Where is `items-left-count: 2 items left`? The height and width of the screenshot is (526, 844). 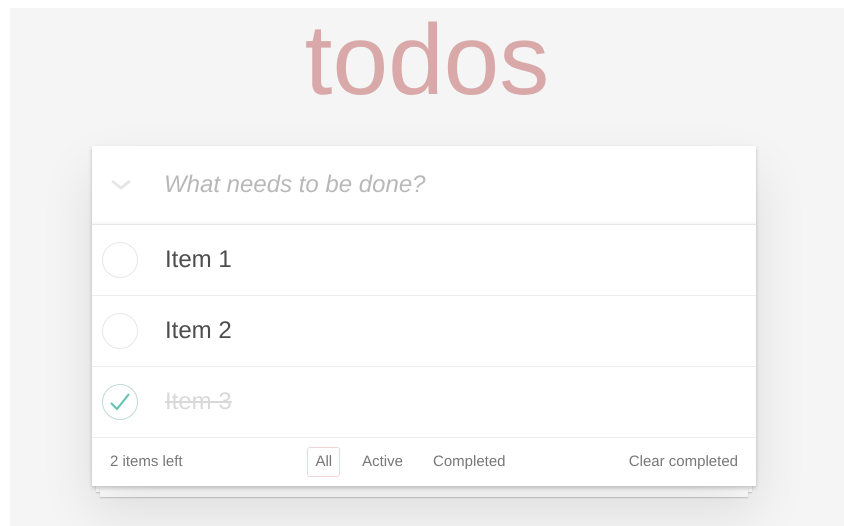 items-left-count: 2 items left is located at coordinates (147, 462).